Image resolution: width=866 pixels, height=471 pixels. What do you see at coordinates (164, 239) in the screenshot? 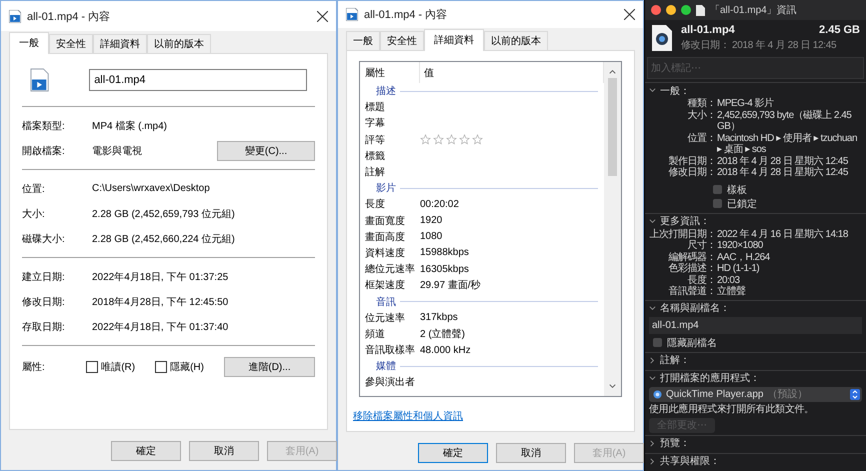
I see `property-value: 2.28 GB (2,452,660,224 位元組)` at bounding box center [164, 239].